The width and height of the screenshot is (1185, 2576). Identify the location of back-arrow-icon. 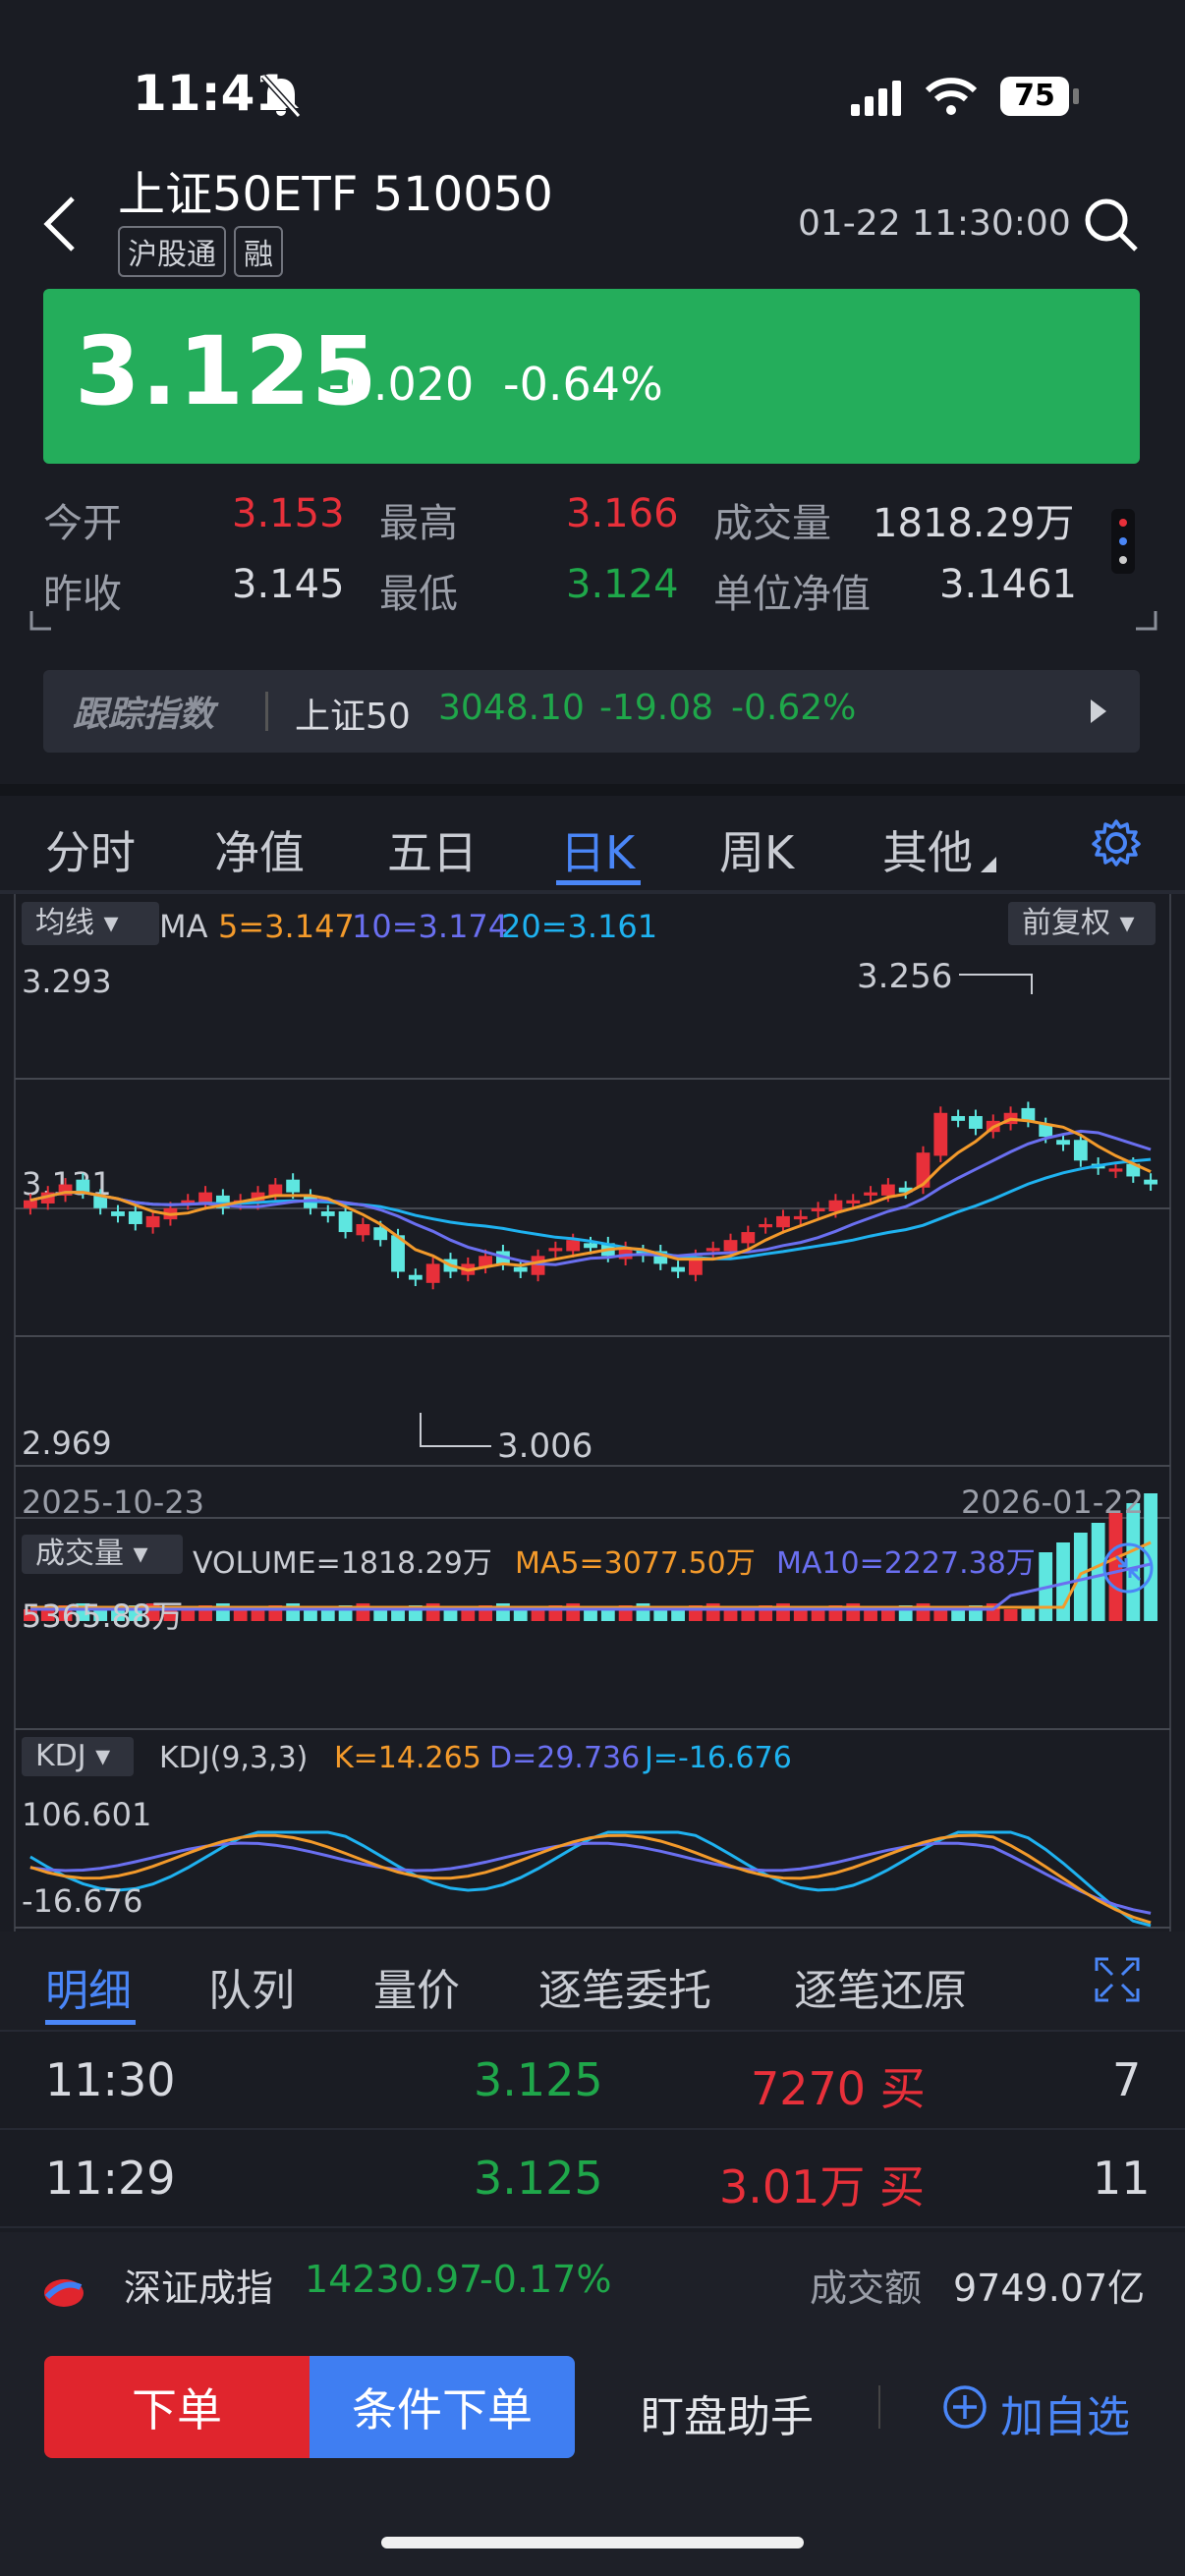
(59, 224).